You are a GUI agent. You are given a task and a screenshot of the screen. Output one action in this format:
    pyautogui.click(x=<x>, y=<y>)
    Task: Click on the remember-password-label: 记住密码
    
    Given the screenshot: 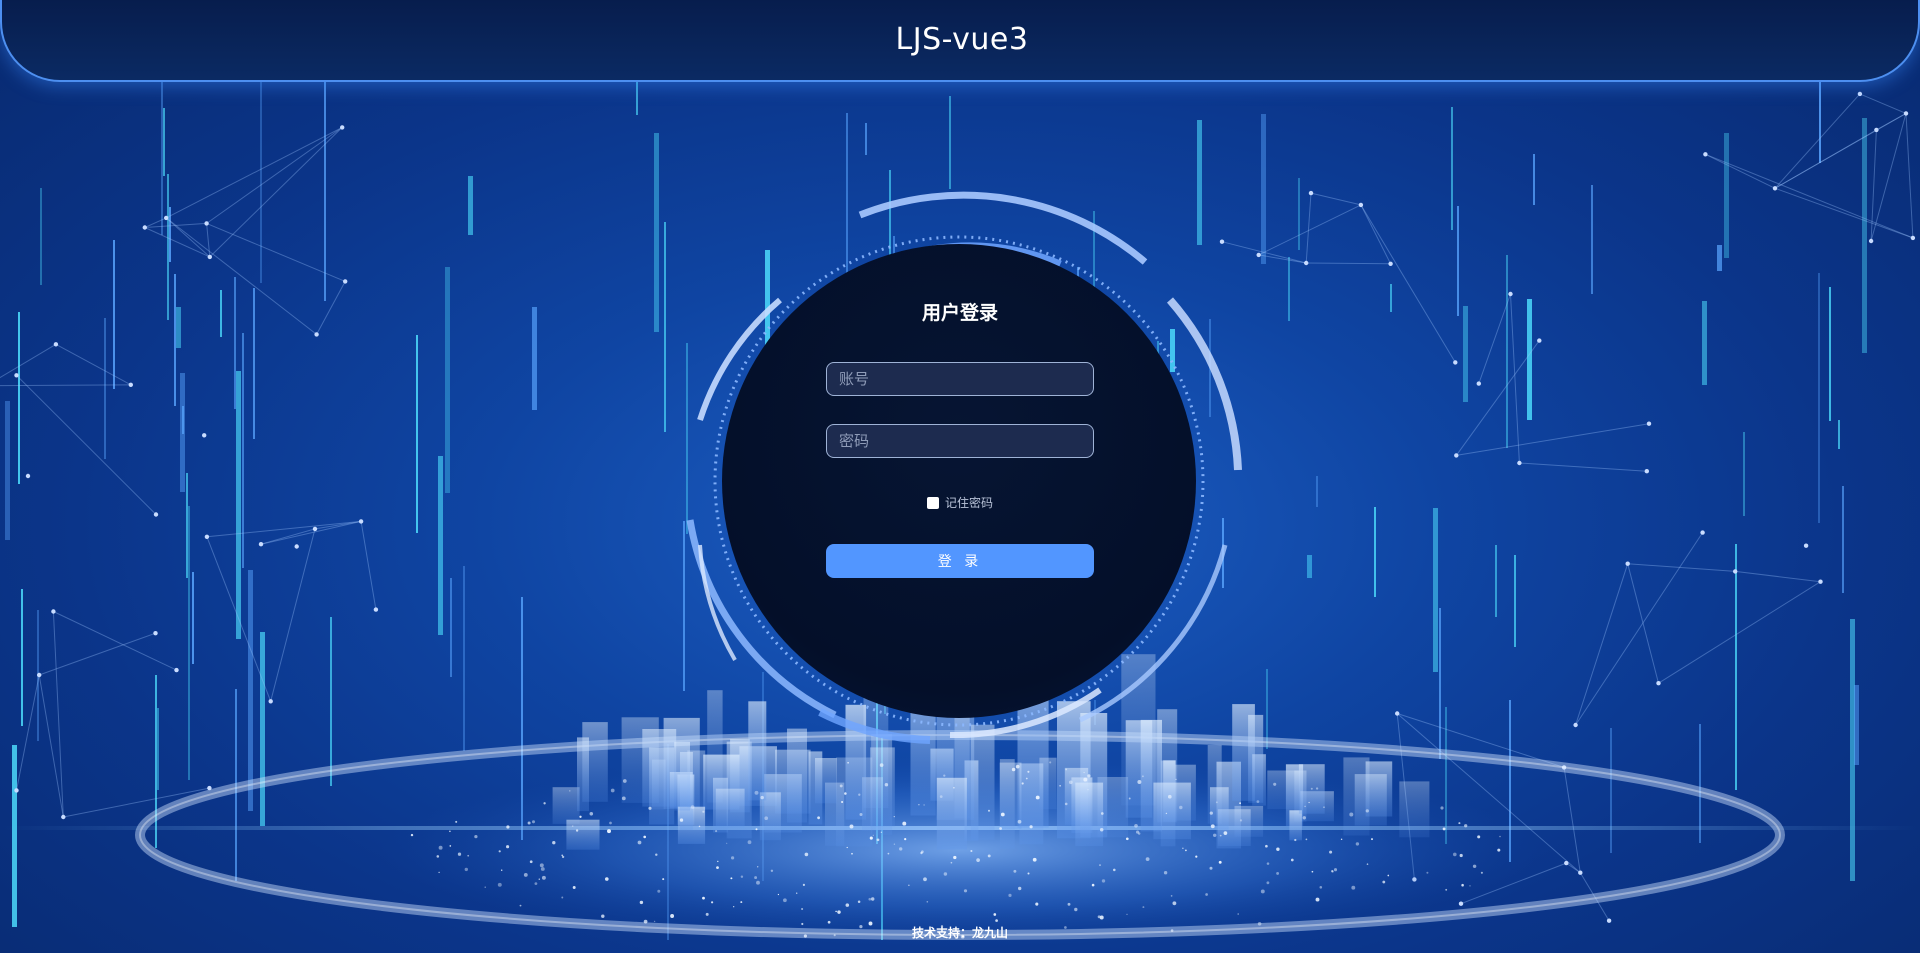 What is the action you would take?
    pyautogui.click(x=969, y=503)
    